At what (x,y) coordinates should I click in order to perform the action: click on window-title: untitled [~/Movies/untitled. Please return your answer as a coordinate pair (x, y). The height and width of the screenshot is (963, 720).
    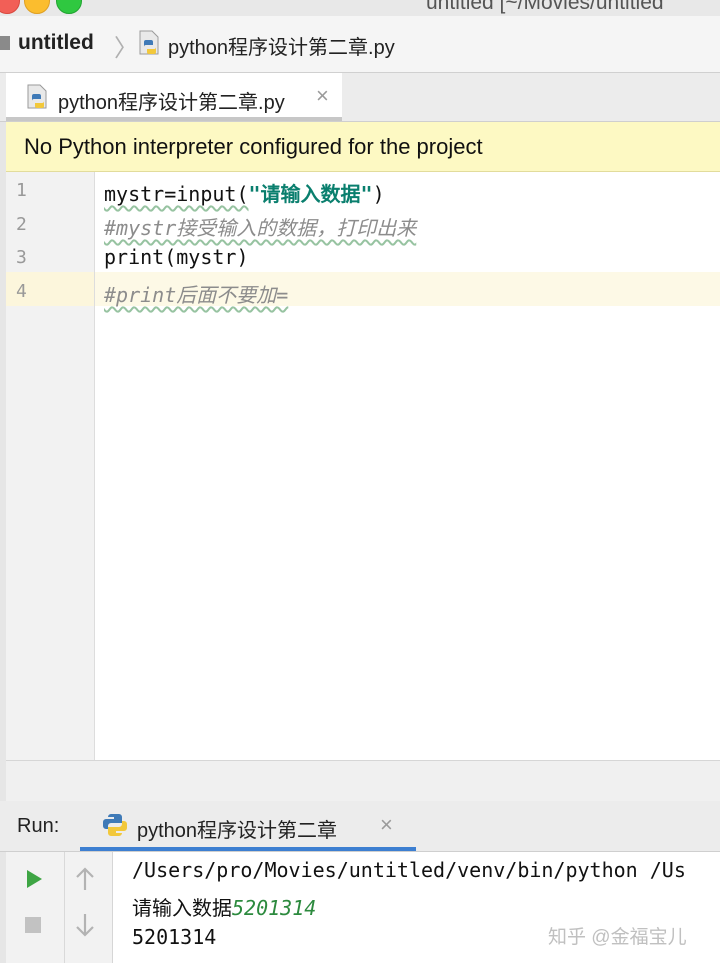
    Looking at the image, I should click on (545, 7).